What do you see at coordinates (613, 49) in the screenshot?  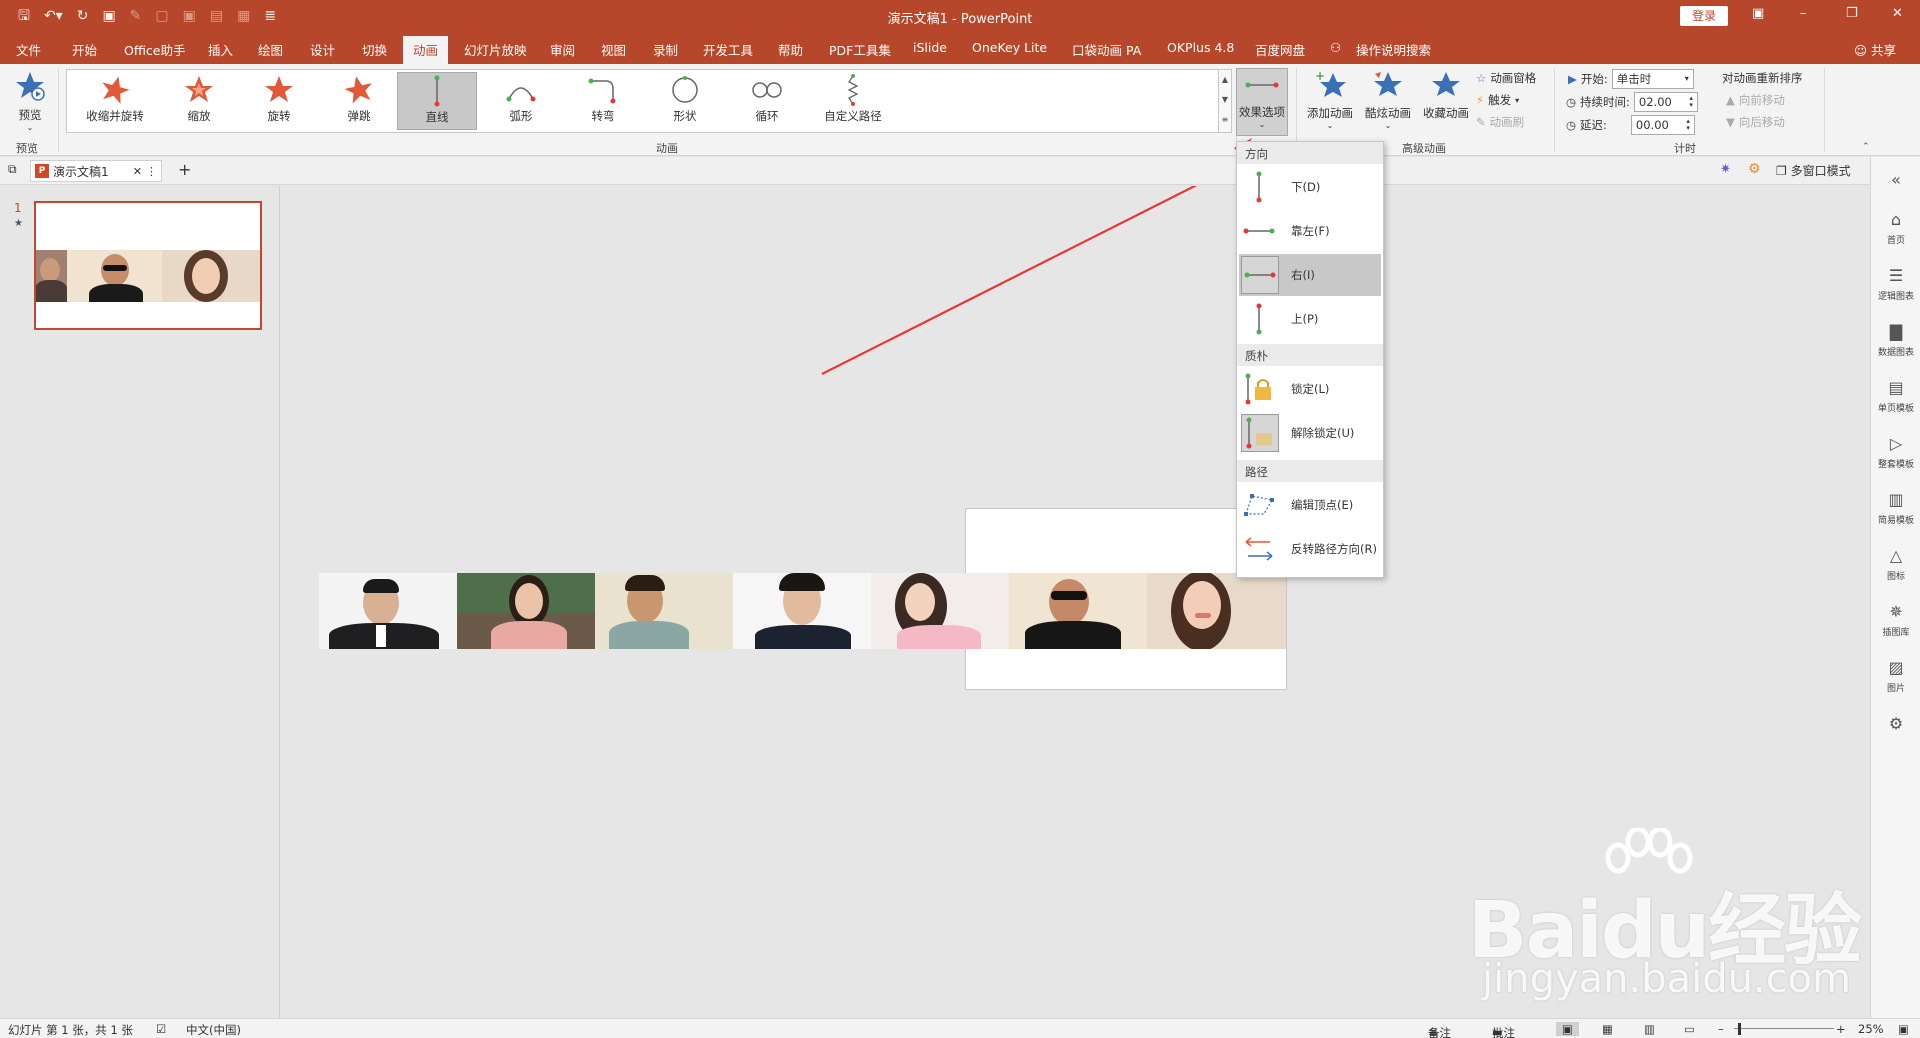 I see `tab-view: 视图` at bounding box center [613, 49].